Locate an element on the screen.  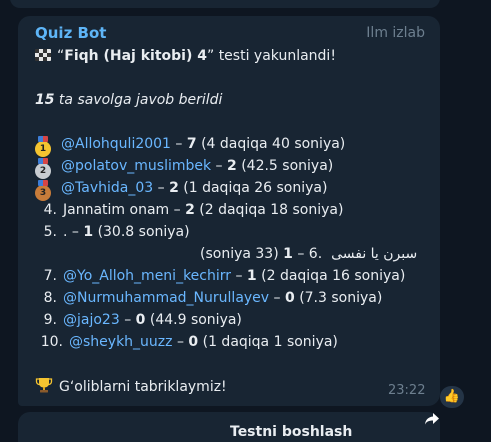
result-row: 4. Jannatim onam – 2 (2 daqiqa 18 soniya) is located at coordinates (189, 210).